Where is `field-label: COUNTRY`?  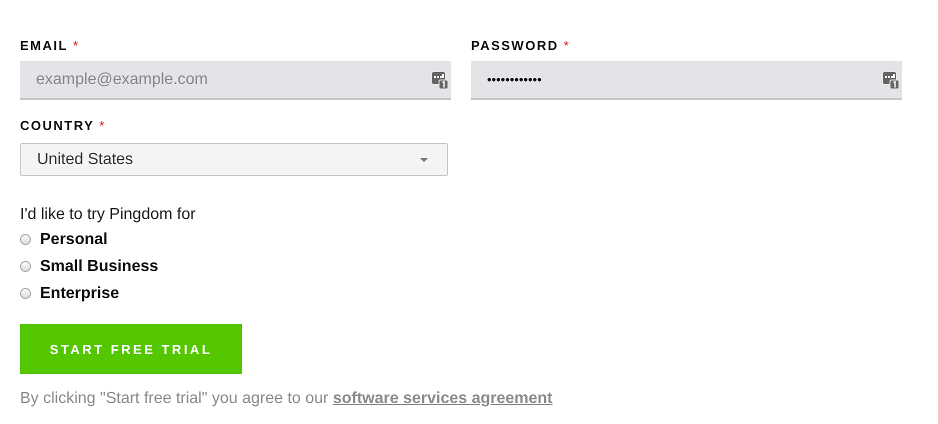
field-label: COUNTRY is located at coordinates (57, 125).